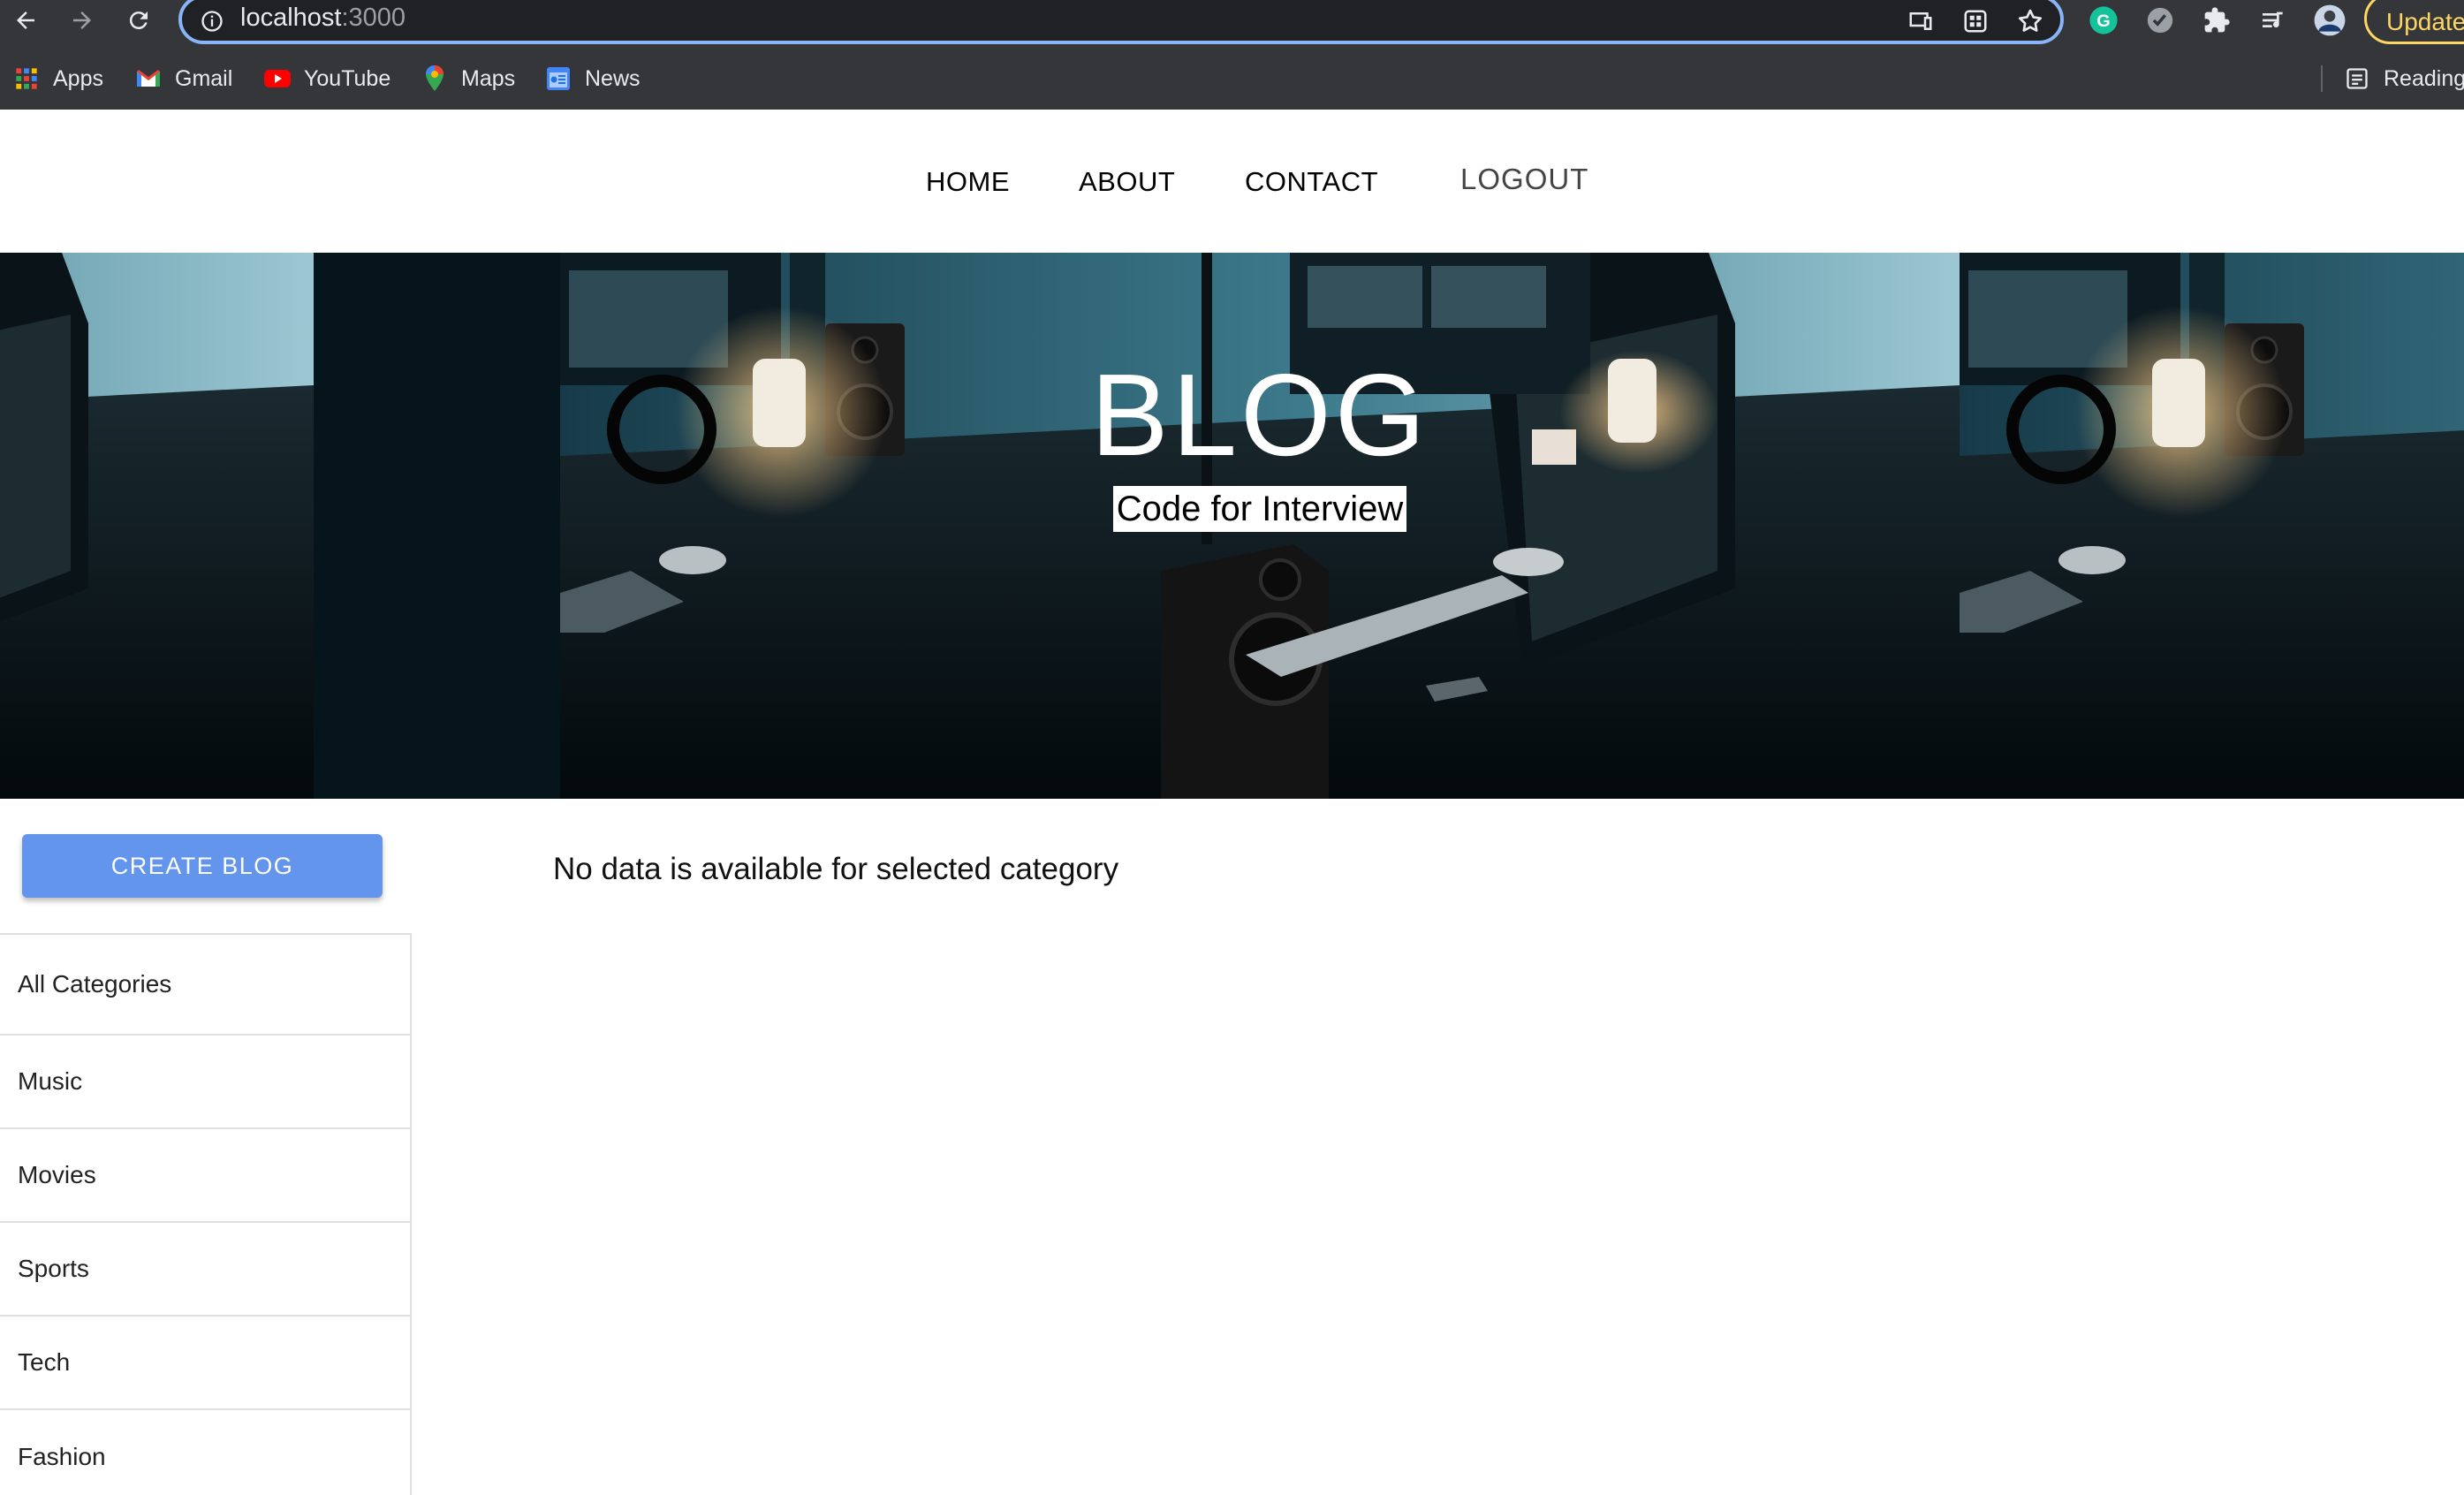 The width and height of the screenshot is (2464, 1495). Describe the element at coordinates (2160, 20) in the screenshot. I see `extension-check-icon` at that location.